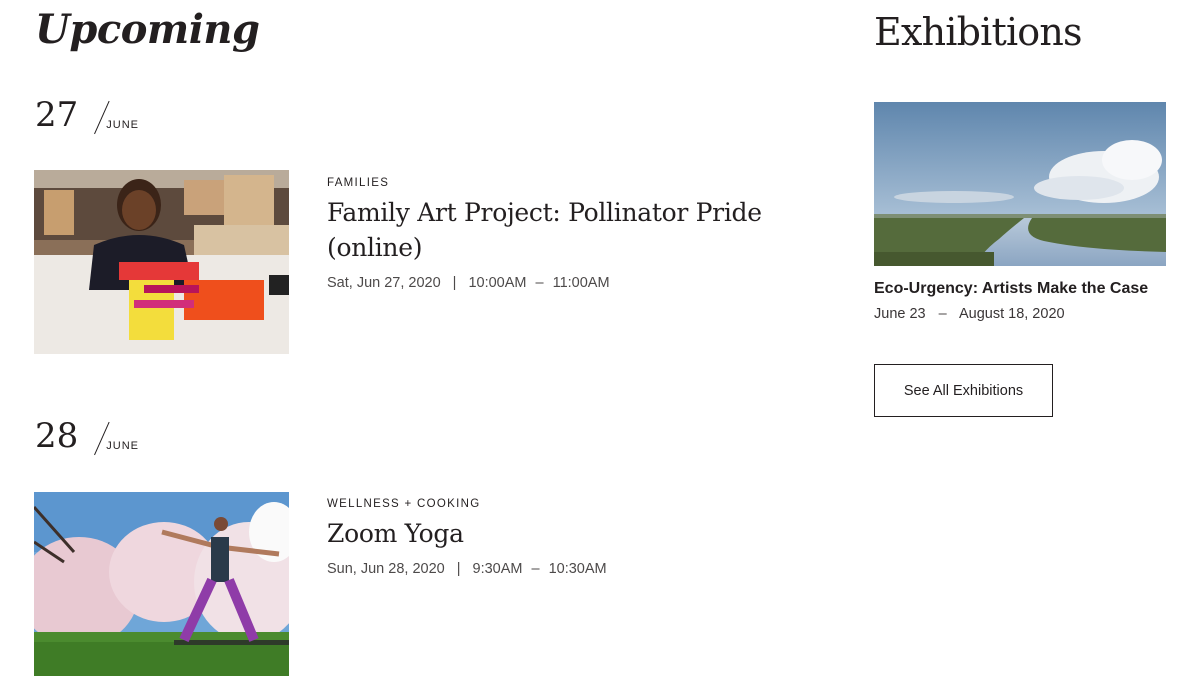 The height and width of the screenshot is (700, 1200). Describe the element at coordinates (1011, 314) in the screenshot. I see `exhibition-end-date: August 18, 2020` at that location.